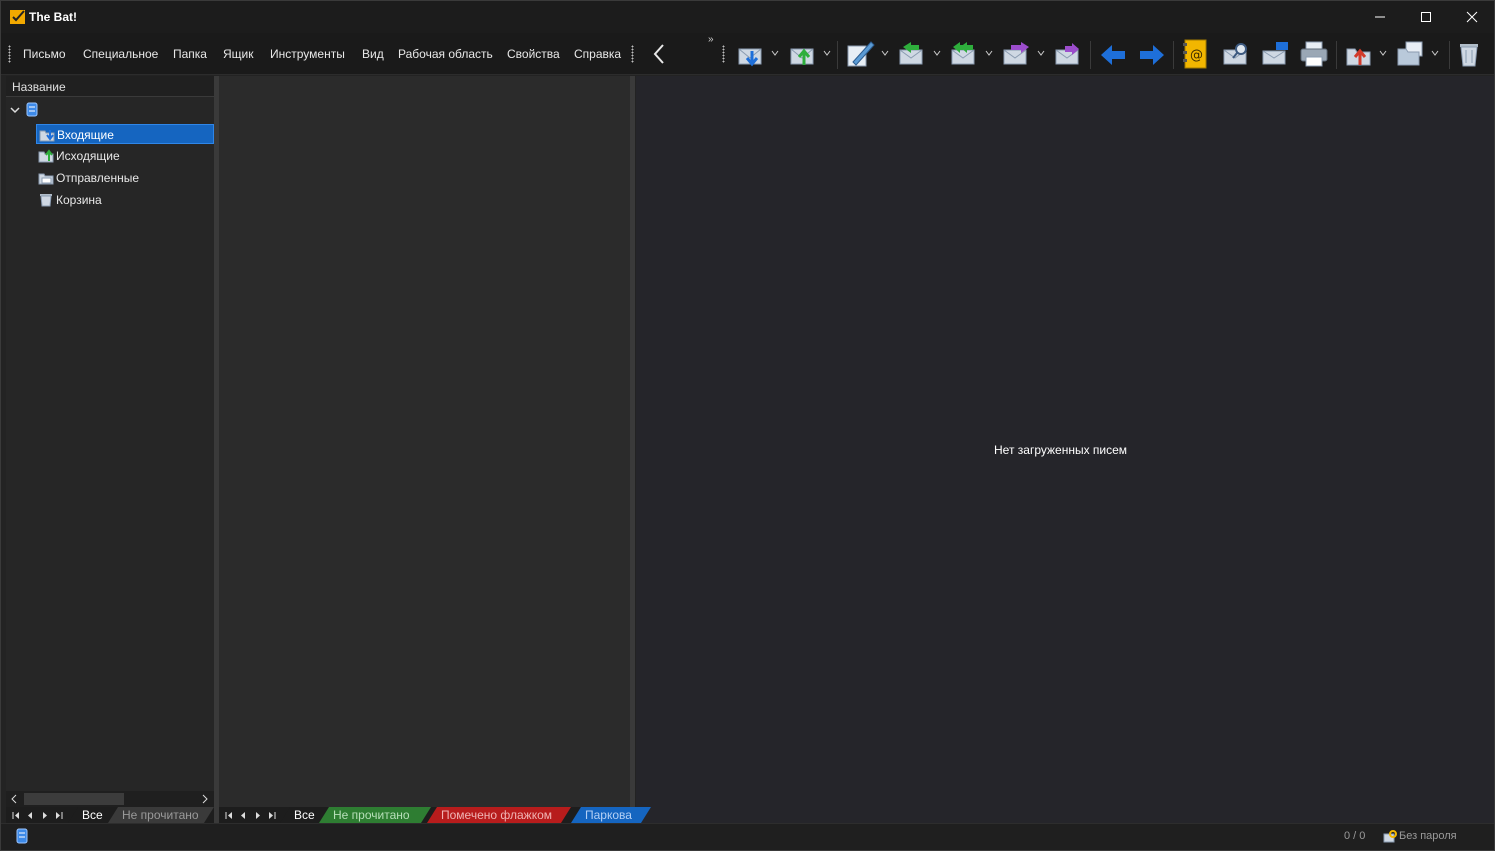 Image resolution: width=1495 pixels, height=851 pixels. I want to click on address-book-icon: @, so click(1195, 54).